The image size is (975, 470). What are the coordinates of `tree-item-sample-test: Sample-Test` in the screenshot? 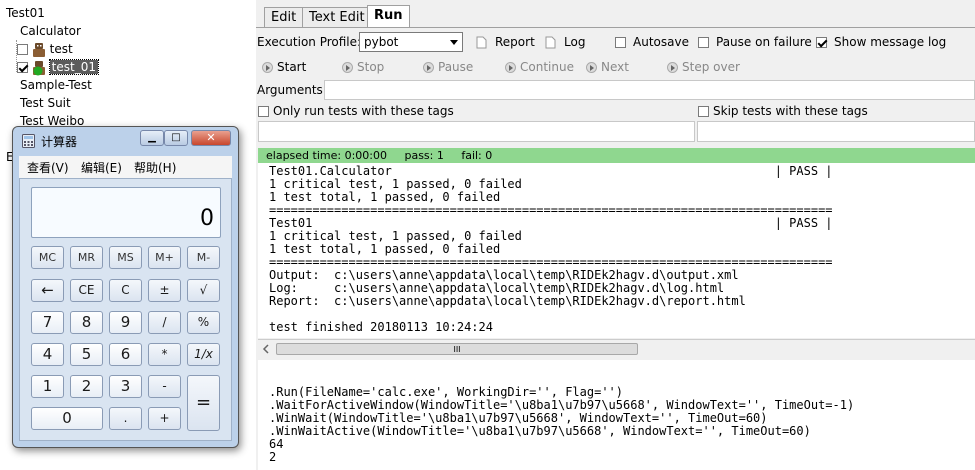 It's located at (56, 85).